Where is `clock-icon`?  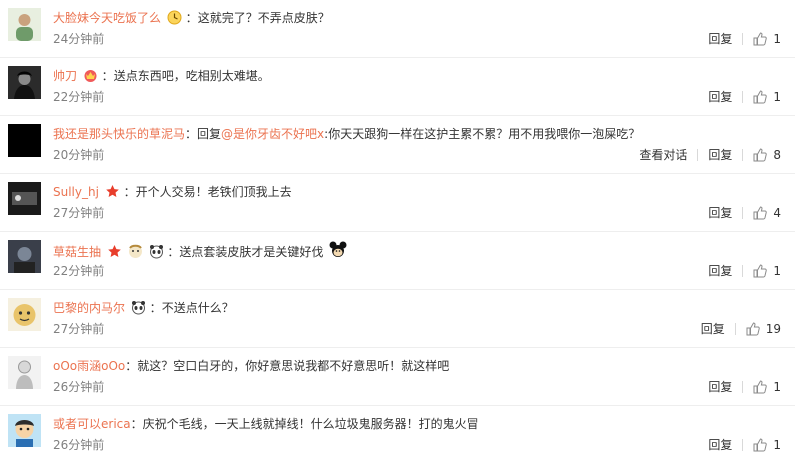 clock-icon is located at coordinates (174, 17).